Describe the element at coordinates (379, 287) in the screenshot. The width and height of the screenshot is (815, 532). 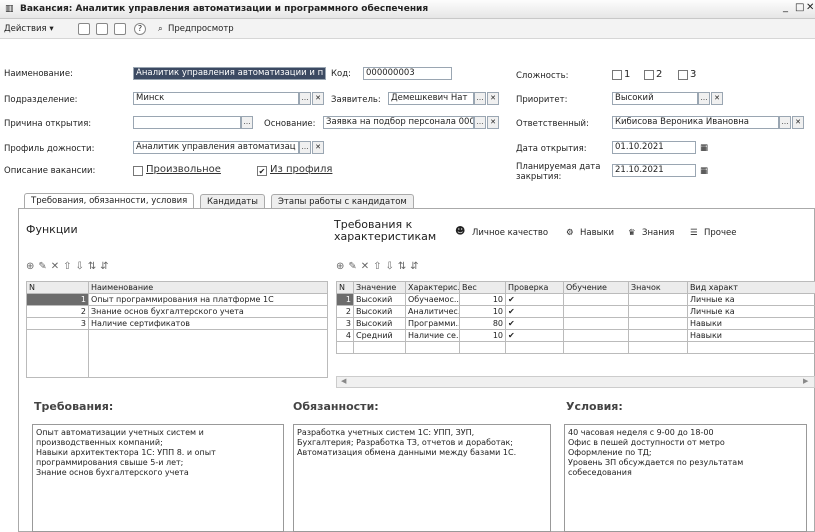
I see `column-header: Значение` at that location.